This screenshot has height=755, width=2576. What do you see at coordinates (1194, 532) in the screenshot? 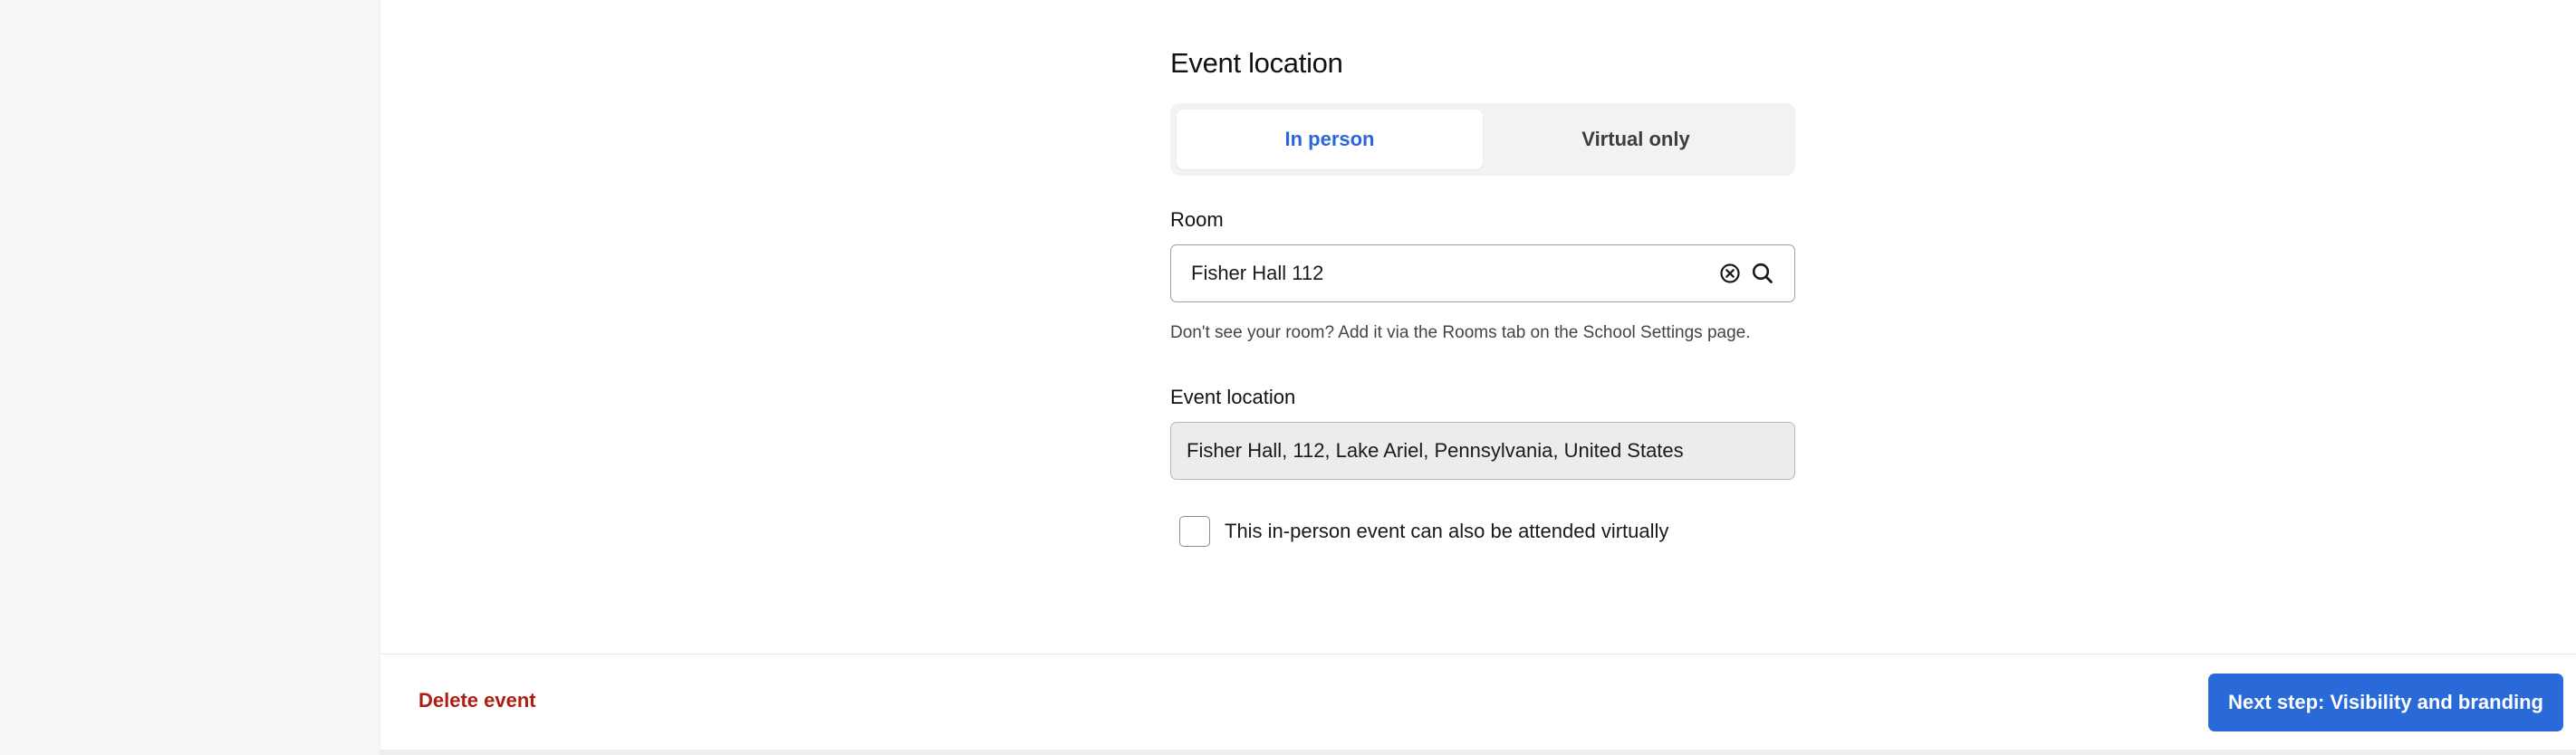
I see `virtual-attendance-checkbox` at bounding box center [1194, 532].